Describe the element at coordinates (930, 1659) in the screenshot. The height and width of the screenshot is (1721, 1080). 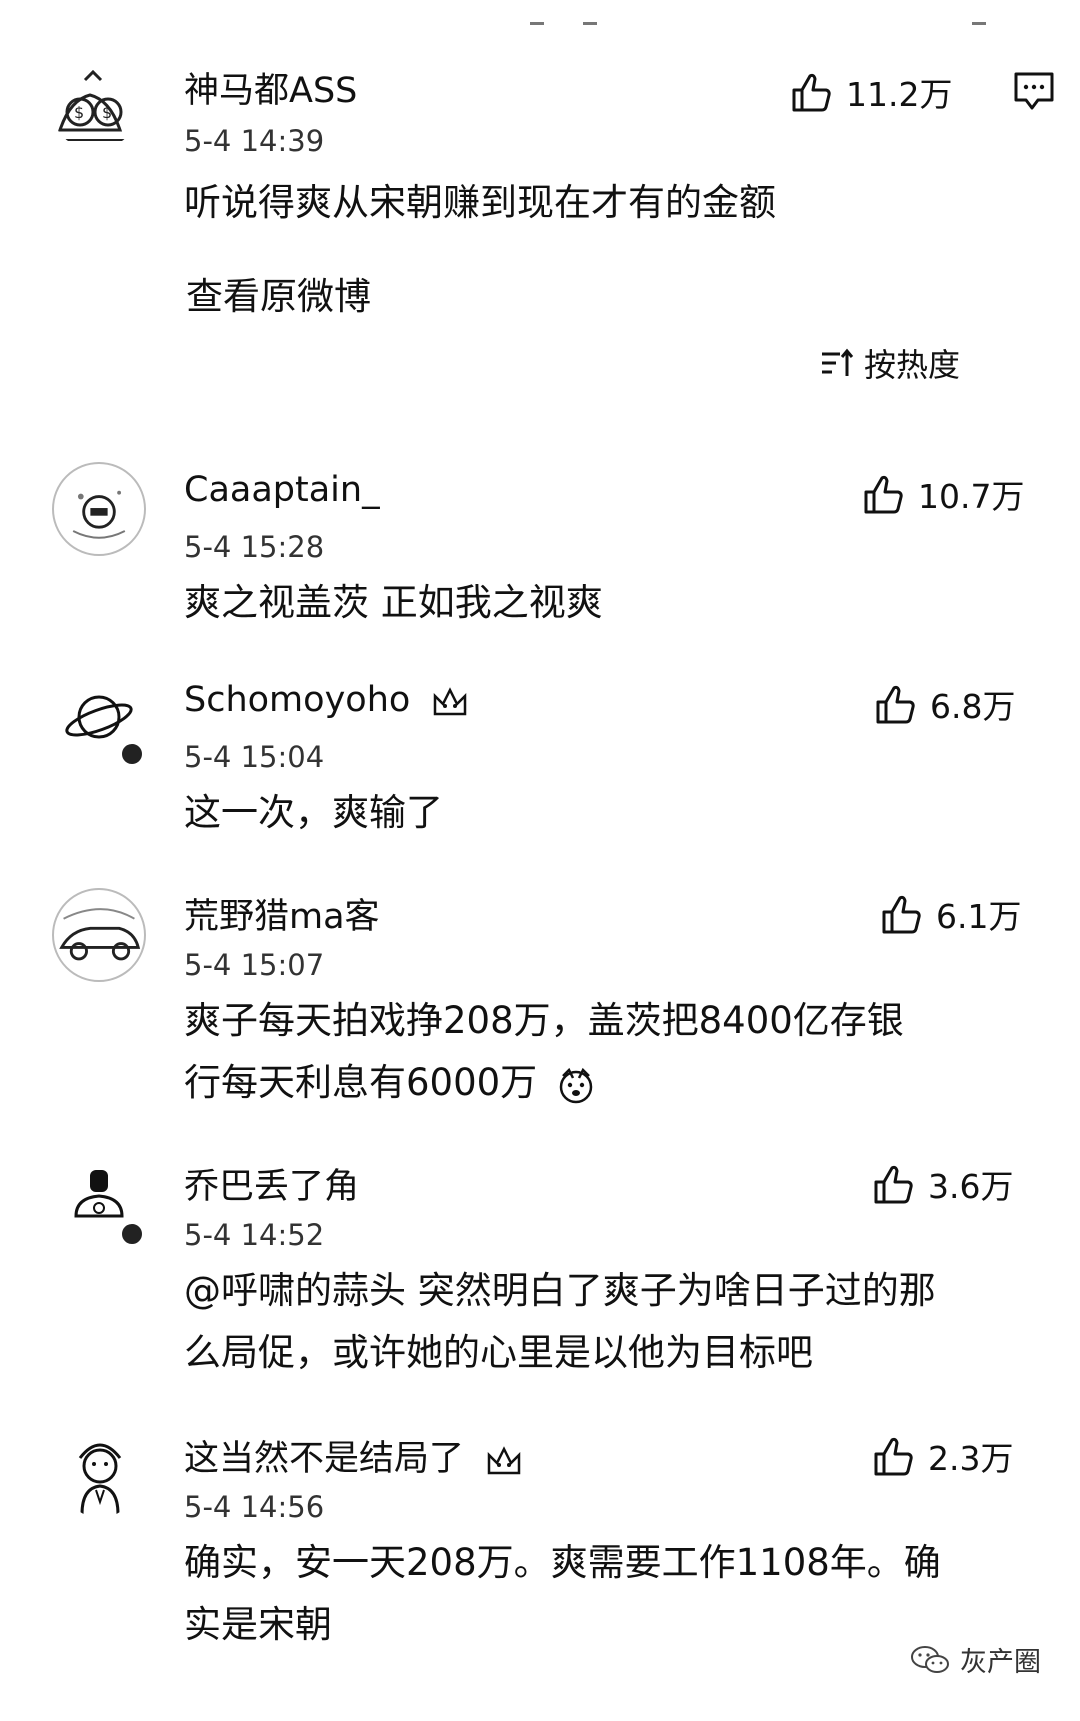
I see `wechat-icon` at that location.